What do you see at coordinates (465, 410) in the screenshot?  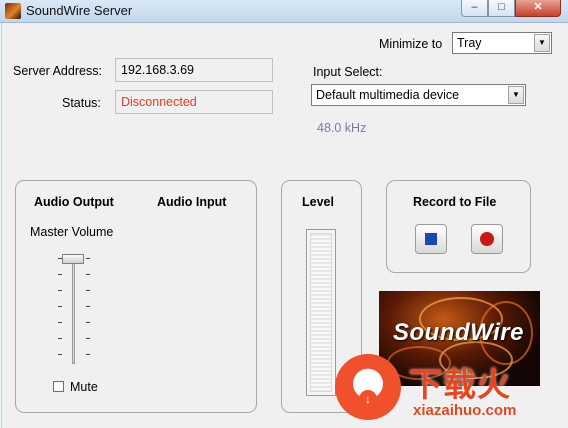 I see `watermark-url: xiazaihuo.com` at bounding box center [465, 410].